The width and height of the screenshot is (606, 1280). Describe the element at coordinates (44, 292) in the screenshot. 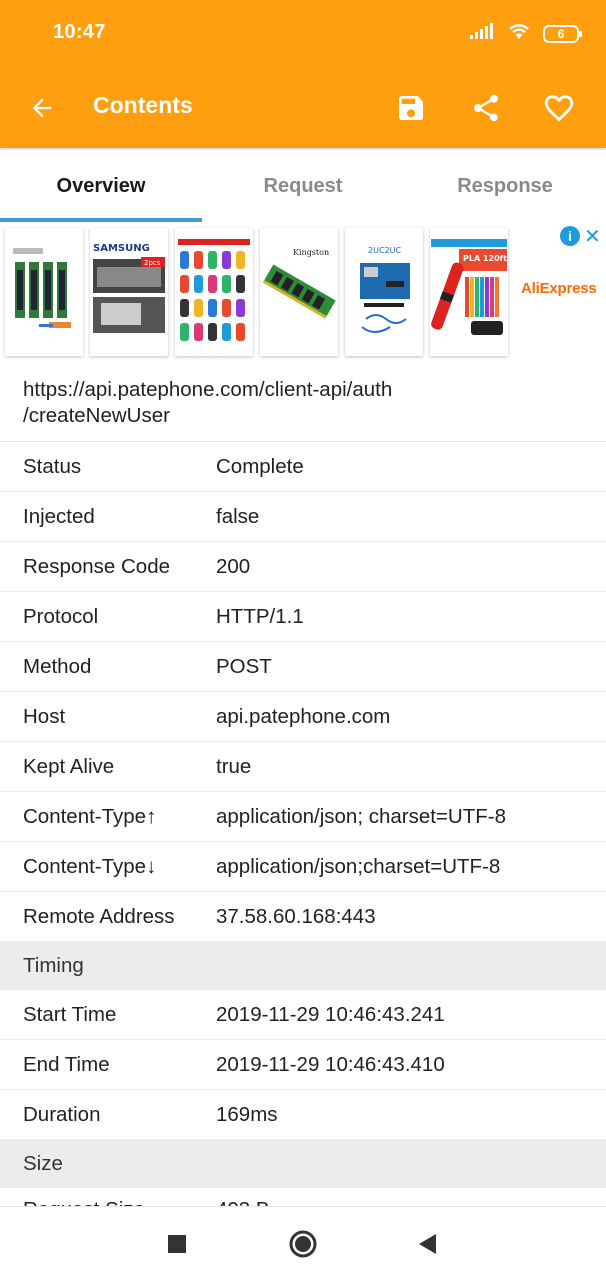

I see `ad-product-memory-modules` at that location.